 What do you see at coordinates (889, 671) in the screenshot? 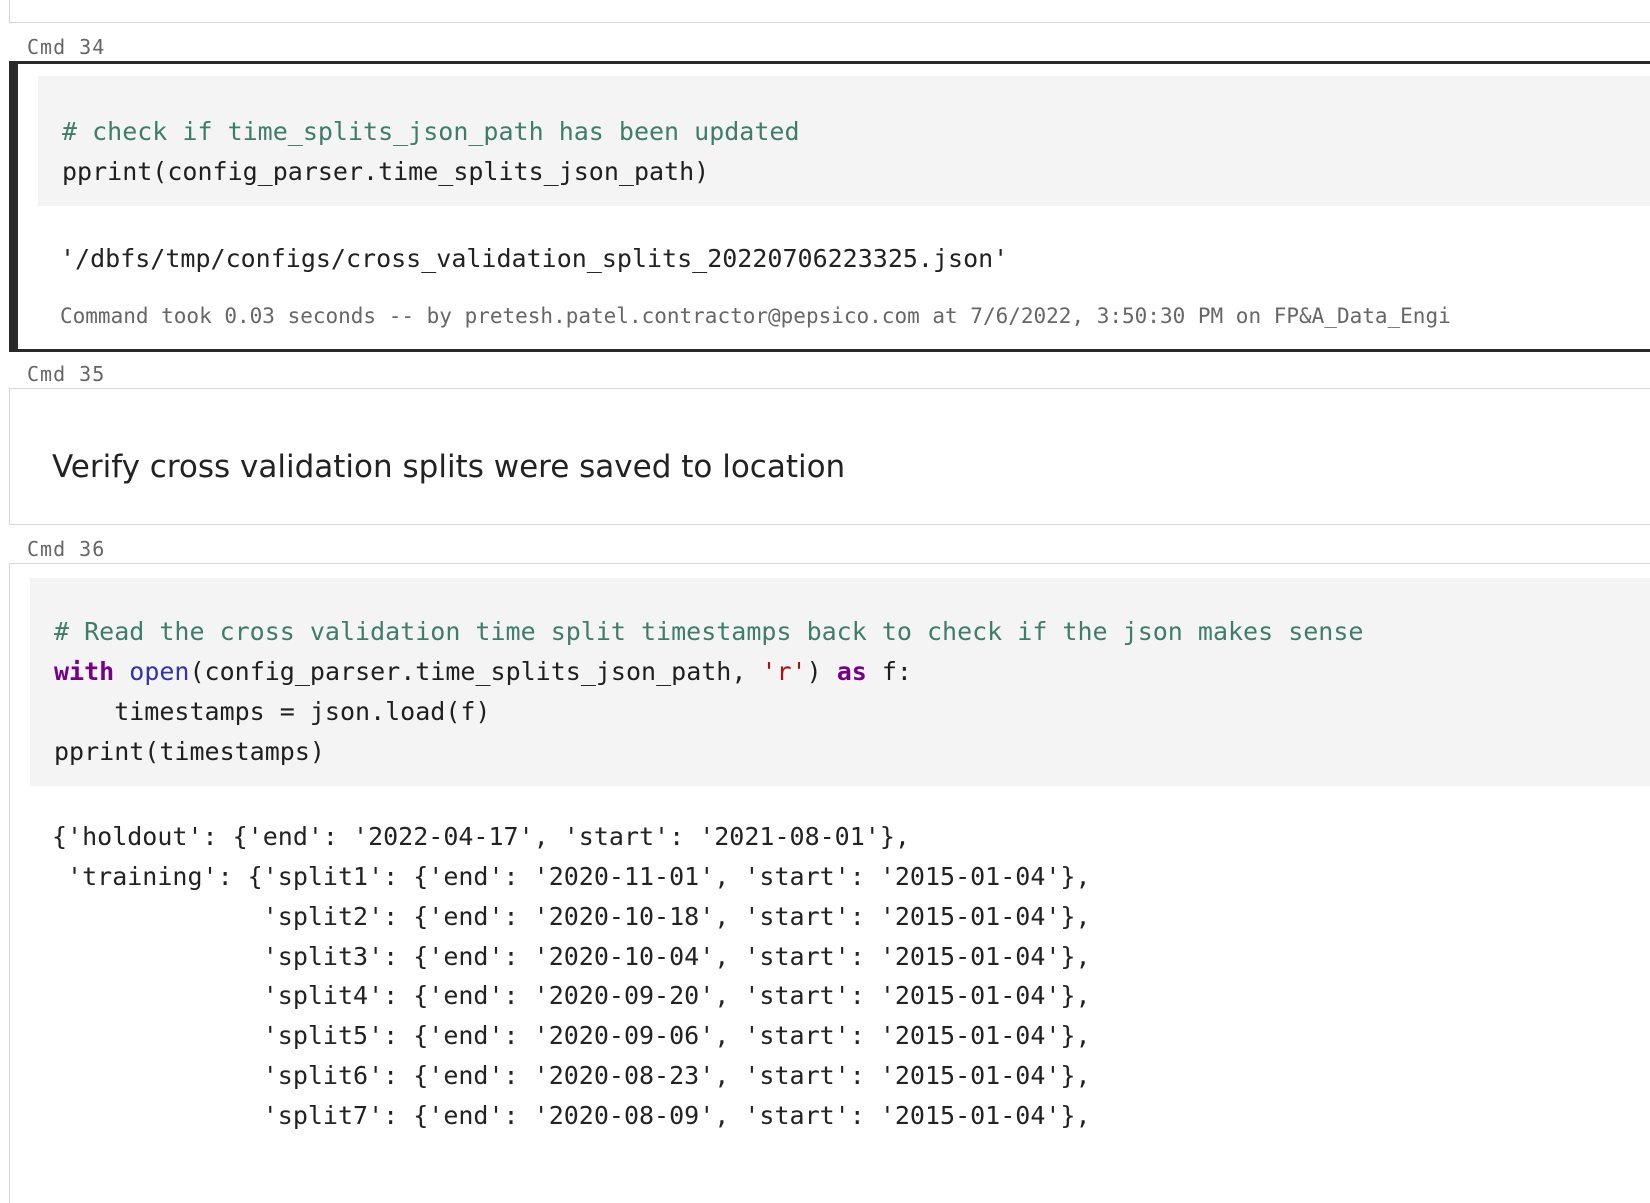
I see `as-target: f:` at bounding box center [889, 671].